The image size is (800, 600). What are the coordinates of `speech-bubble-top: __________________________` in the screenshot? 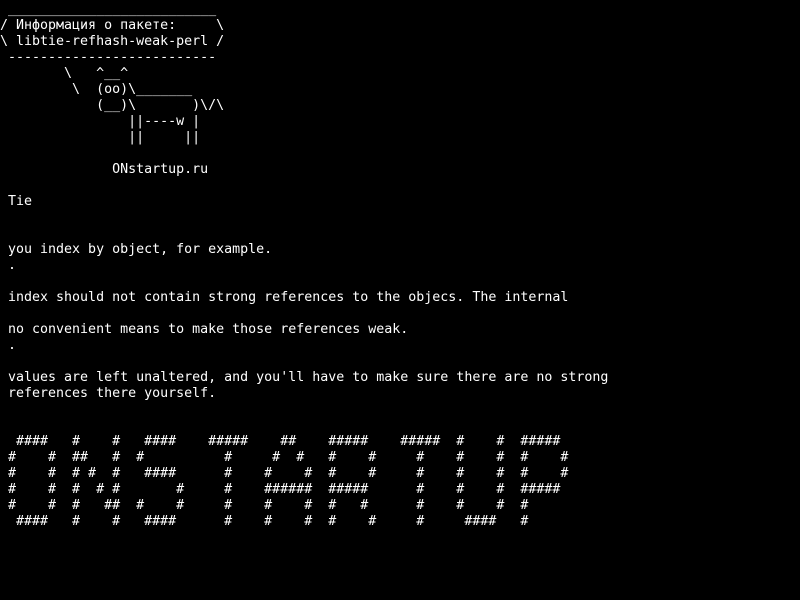 It's located at (108, 9).